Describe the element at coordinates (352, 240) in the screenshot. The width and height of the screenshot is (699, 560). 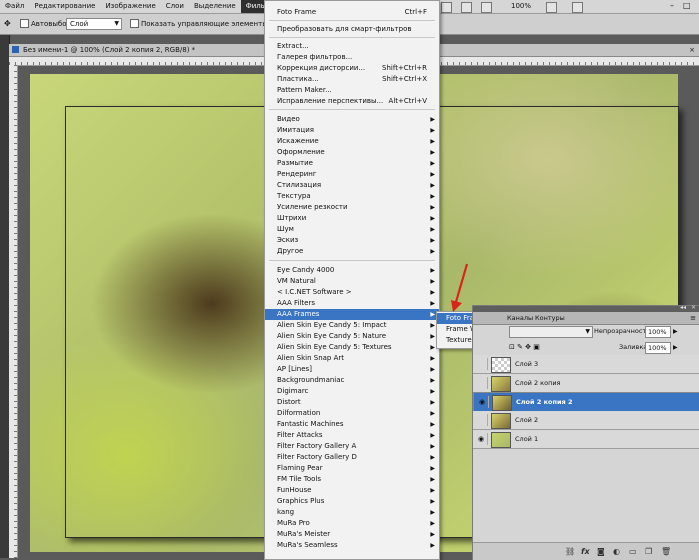
I see `menu-item-sketch: Эскиз ▶` at that location.